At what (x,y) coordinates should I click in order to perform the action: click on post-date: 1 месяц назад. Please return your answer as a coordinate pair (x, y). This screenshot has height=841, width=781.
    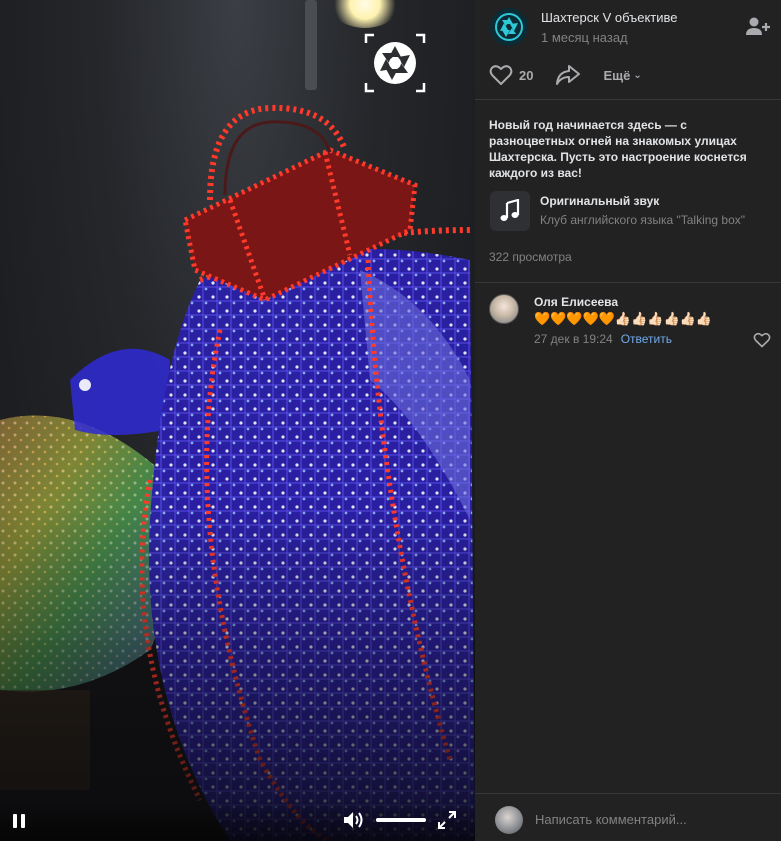
    Looking at the image, I should click on (584, 37).